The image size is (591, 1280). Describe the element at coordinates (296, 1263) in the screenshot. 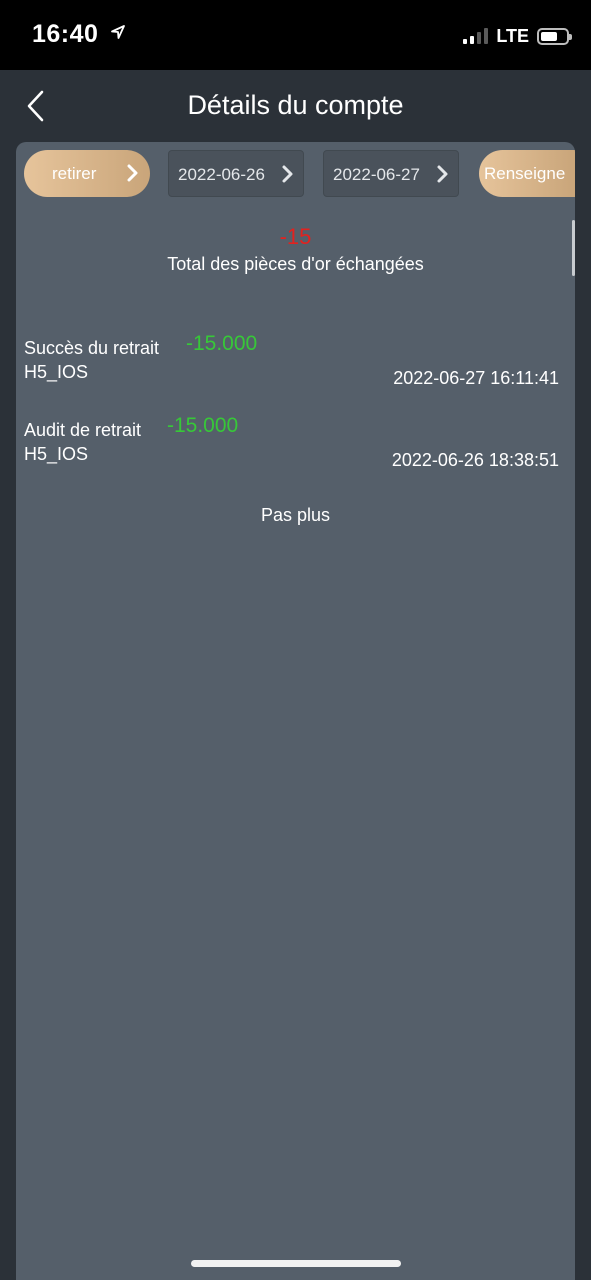

I see `home-indicator` at that location.